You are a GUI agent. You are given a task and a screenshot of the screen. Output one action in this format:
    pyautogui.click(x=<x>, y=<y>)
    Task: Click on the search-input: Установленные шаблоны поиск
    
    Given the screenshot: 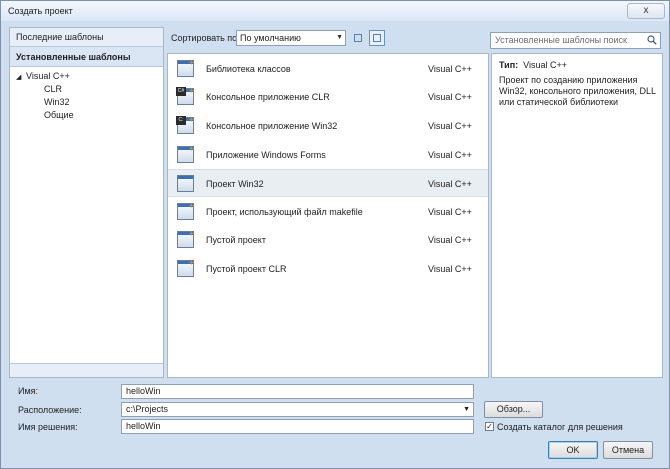 What is the action you would take?
    pyautogui.click(x=575, y=40)
    